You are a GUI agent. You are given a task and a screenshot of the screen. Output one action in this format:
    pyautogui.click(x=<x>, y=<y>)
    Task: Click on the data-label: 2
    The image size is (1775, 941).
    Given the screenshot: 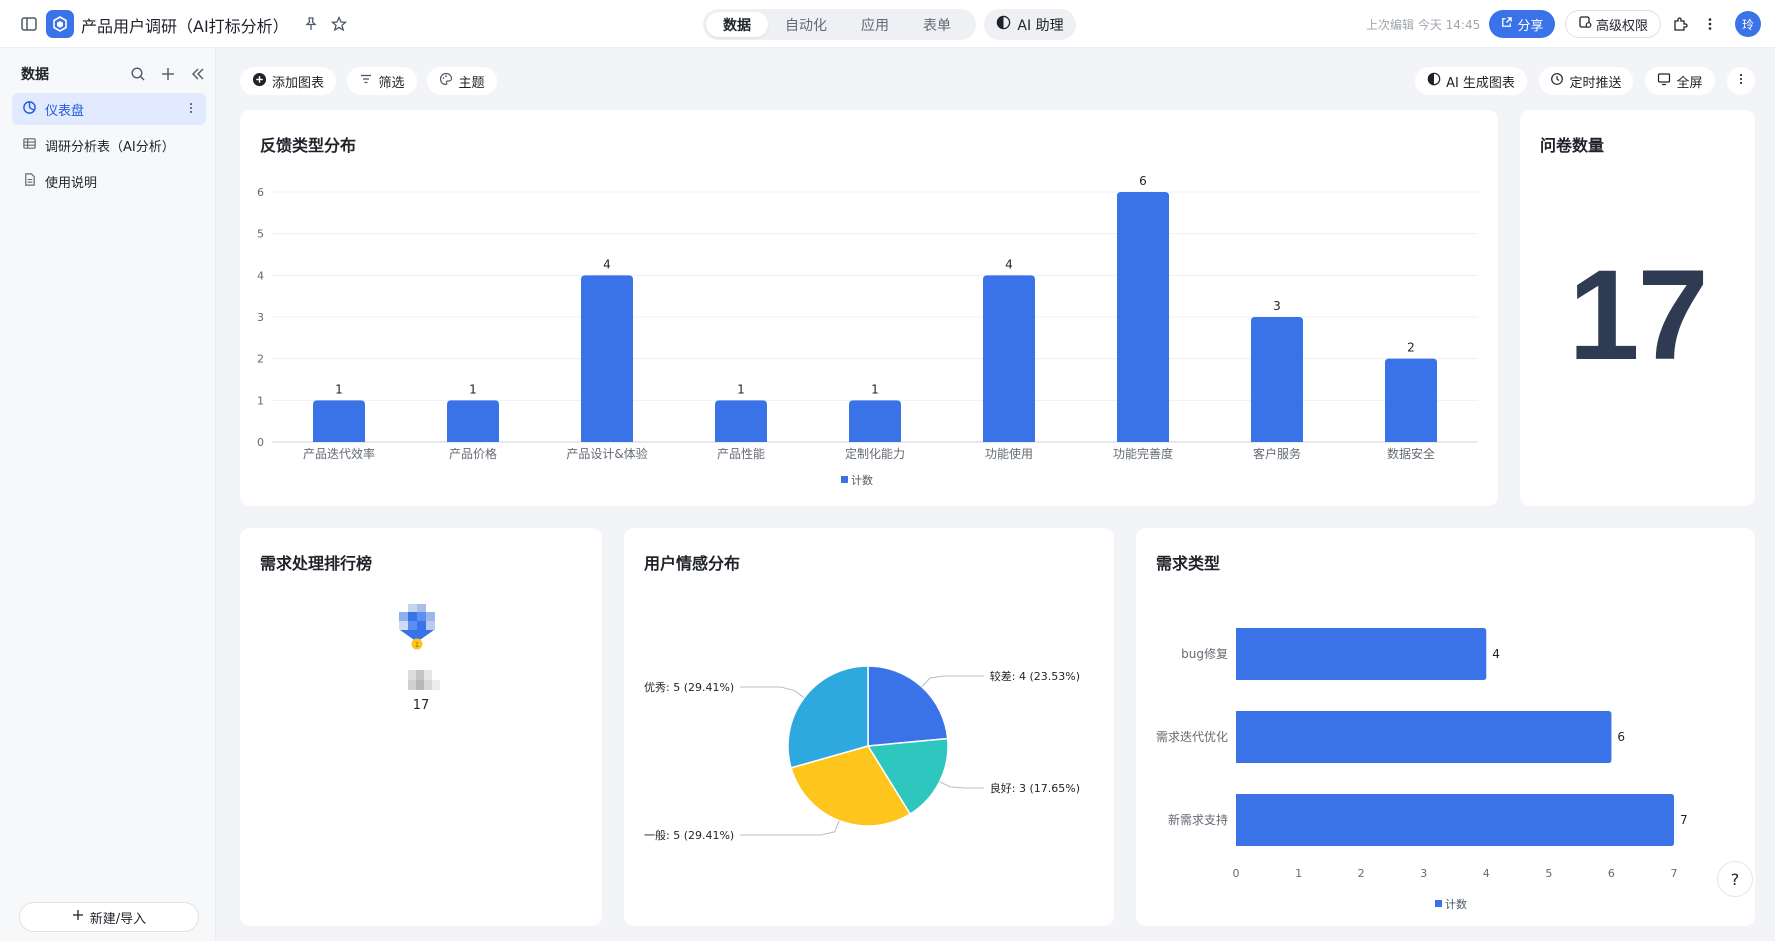 What is the action you would take?
    pyautogui.click(x=1411, y=348)
    